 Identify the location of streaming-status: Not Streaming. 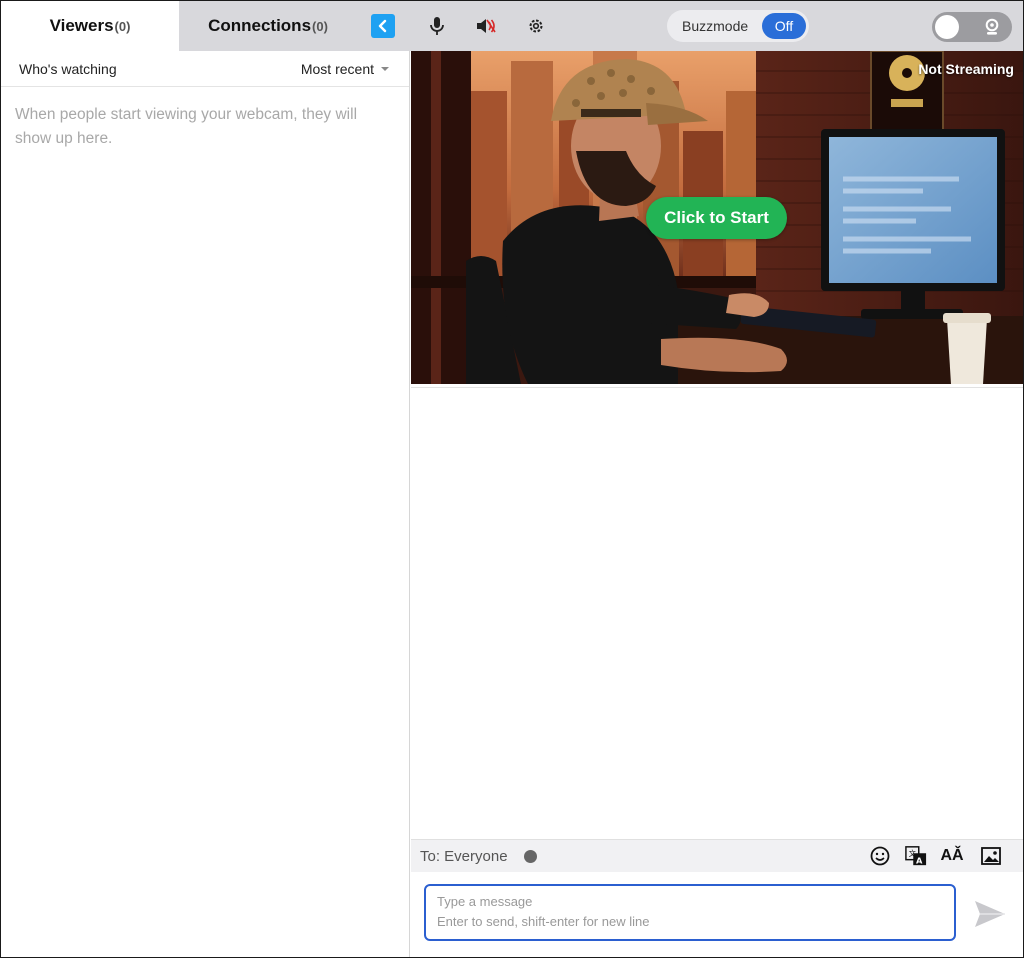
(966, 69).